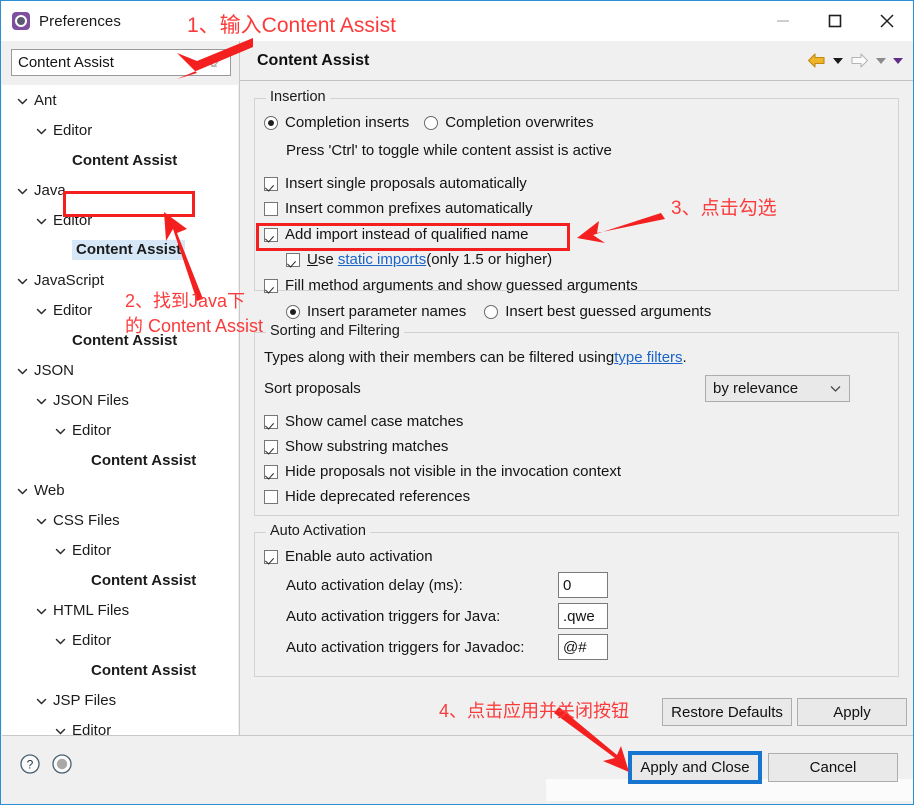 The height and width of the screenshot is (805, 914). Describe the element at coordinates (120, 400) in the screenshot. I see `tree-item-json-files: JSON Files` at that location.